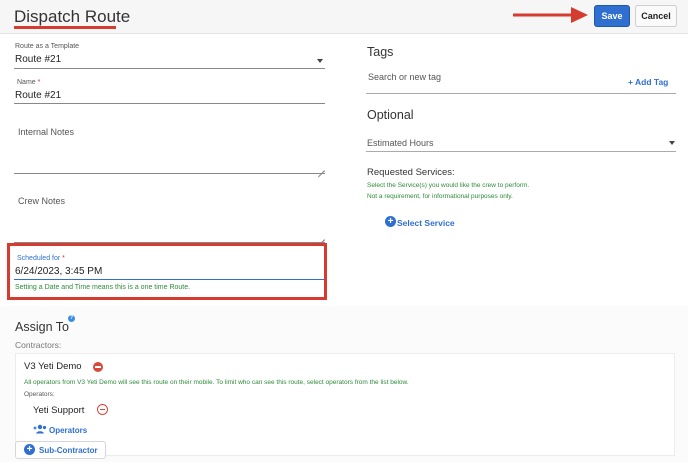  I want to click on internal-notes-textarea, so click(169, 173).